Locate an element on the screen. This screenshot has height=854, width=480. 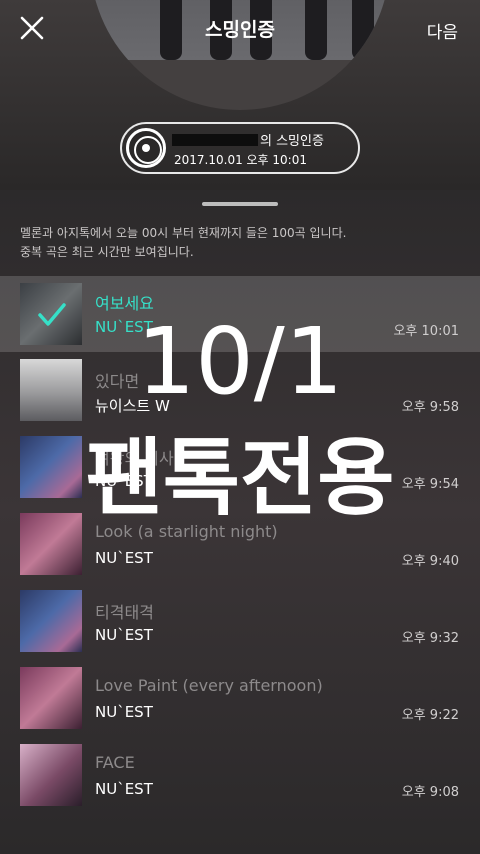
info-line-1: 멜론과 아지톡에서 오늘 00시 부터 현재까지 들은 100곡 입니다. is located at coordinates (183, 233).